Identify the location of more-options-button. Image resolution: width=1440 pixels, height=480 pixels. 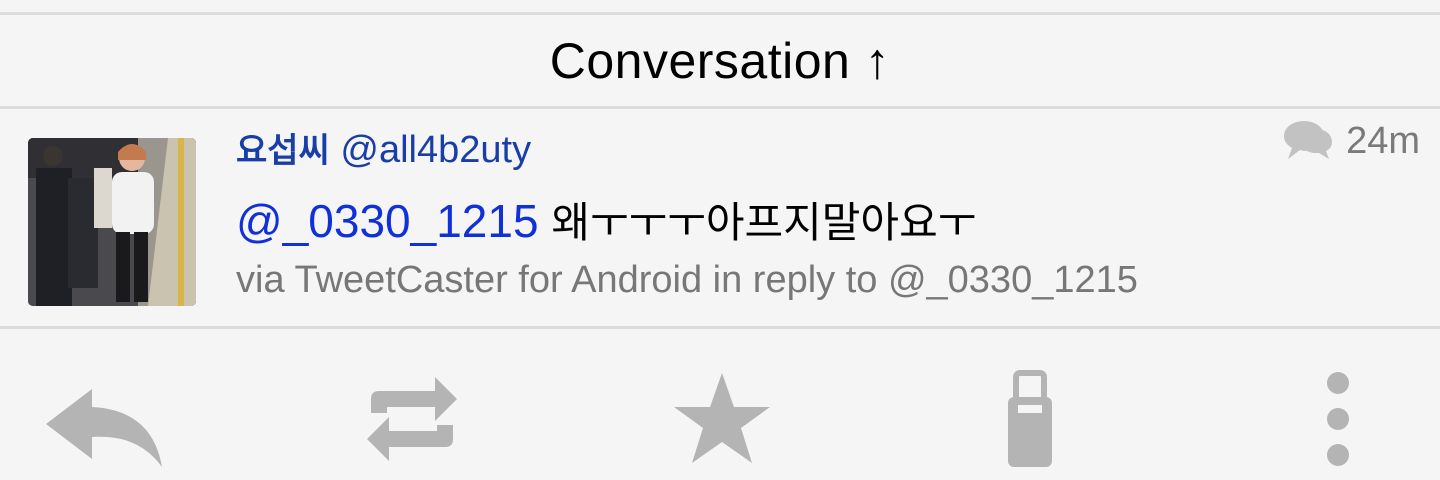
(1338, 419).